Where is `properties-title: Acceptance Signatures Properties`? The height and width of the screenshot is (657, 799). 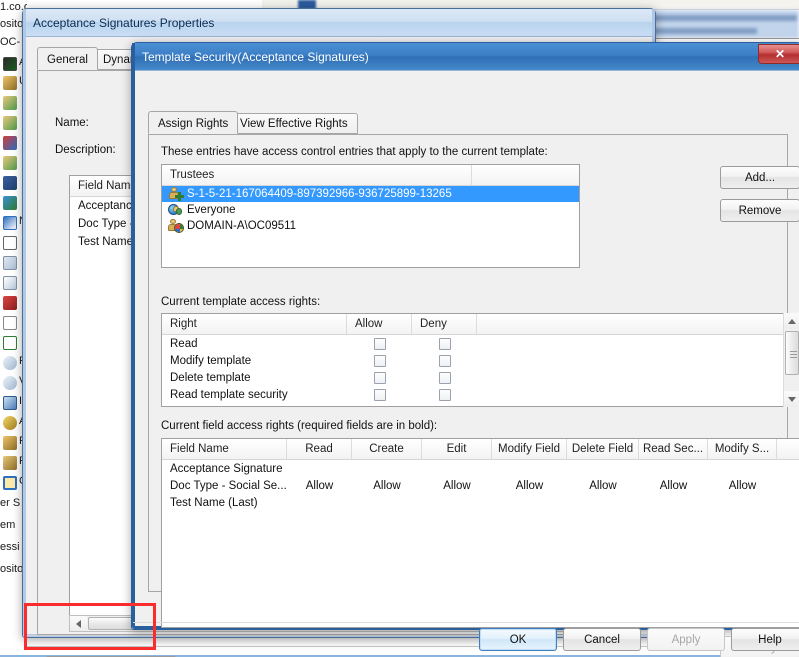
properties-title: Acceptance Signatures Properties is located at coordinates (124, 22).